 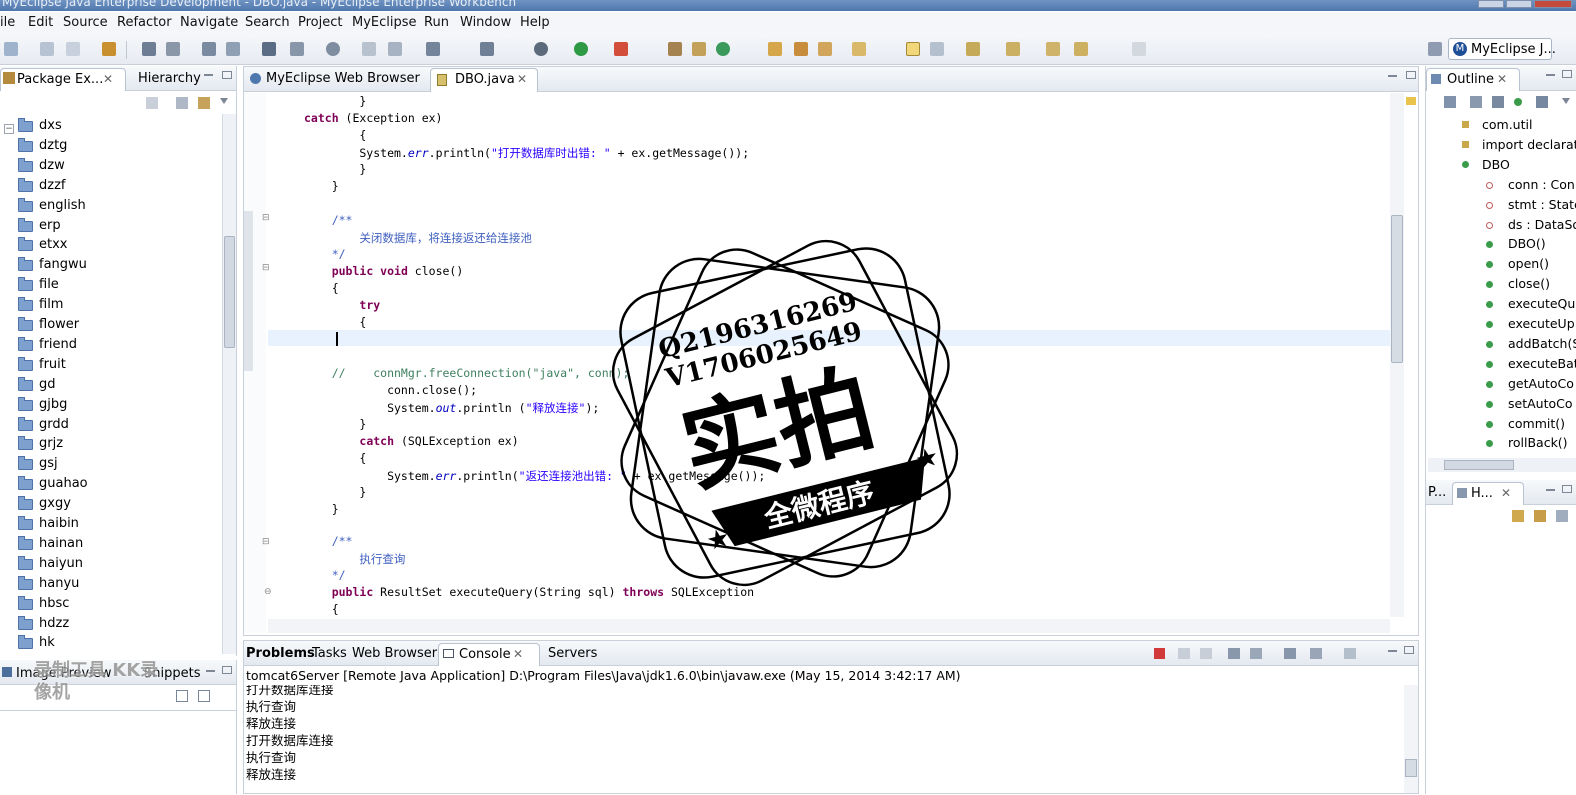 What do you see at coordinates (859, 49) in the screenshot?
I see `refresh-icon` at bounding box center [859, 49].